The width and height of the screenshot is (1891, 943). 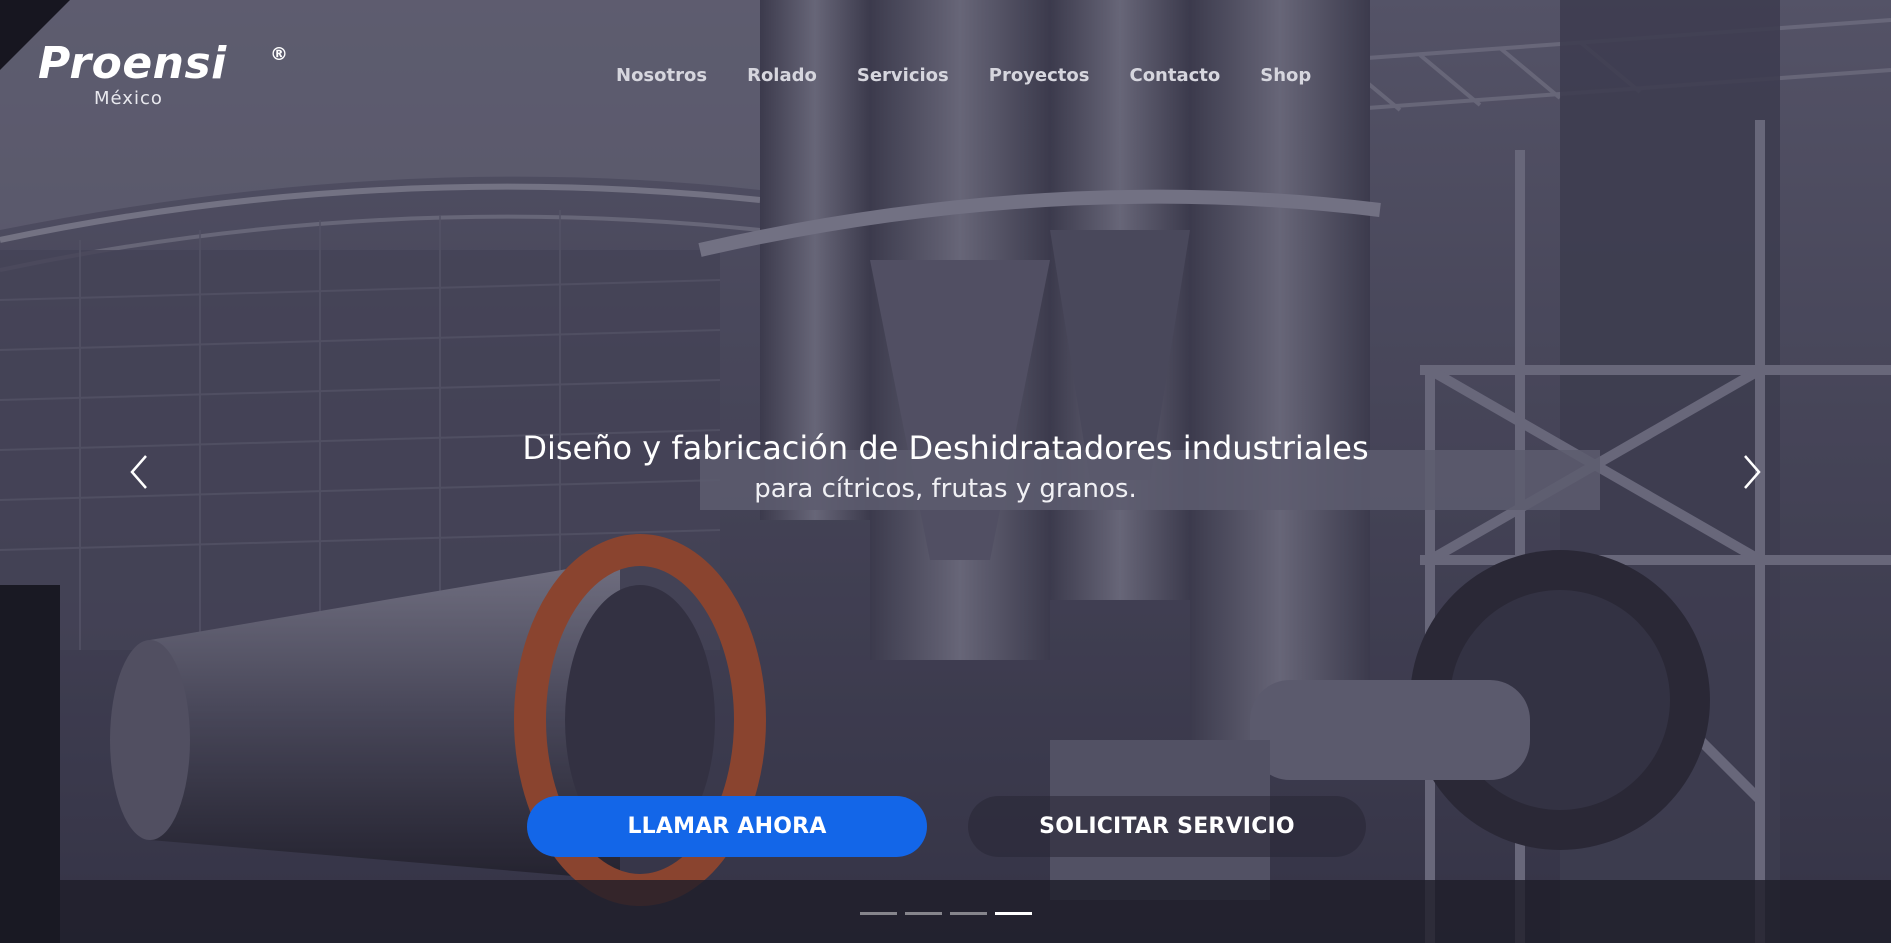 I want to click on call-now-button: LLAMAR AHORA, so click(x=727, y=826).